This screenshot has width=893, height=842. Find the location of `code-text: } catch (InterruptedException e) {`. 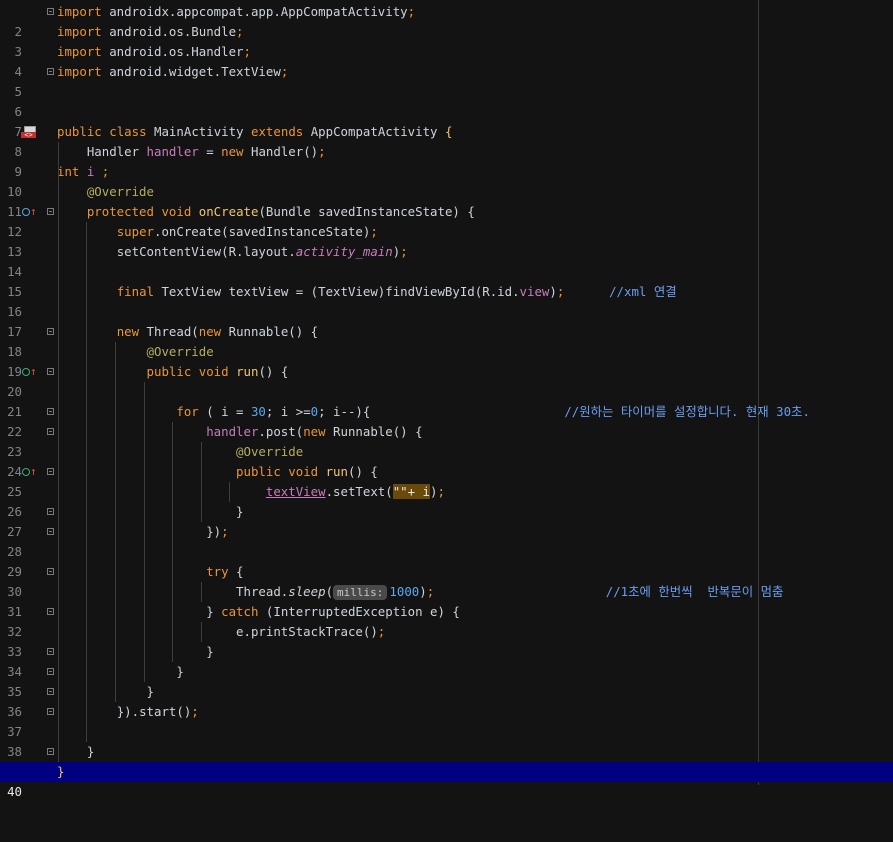

code-text: } catch (InterruptedException e) { is located at coordinates (333, 611).